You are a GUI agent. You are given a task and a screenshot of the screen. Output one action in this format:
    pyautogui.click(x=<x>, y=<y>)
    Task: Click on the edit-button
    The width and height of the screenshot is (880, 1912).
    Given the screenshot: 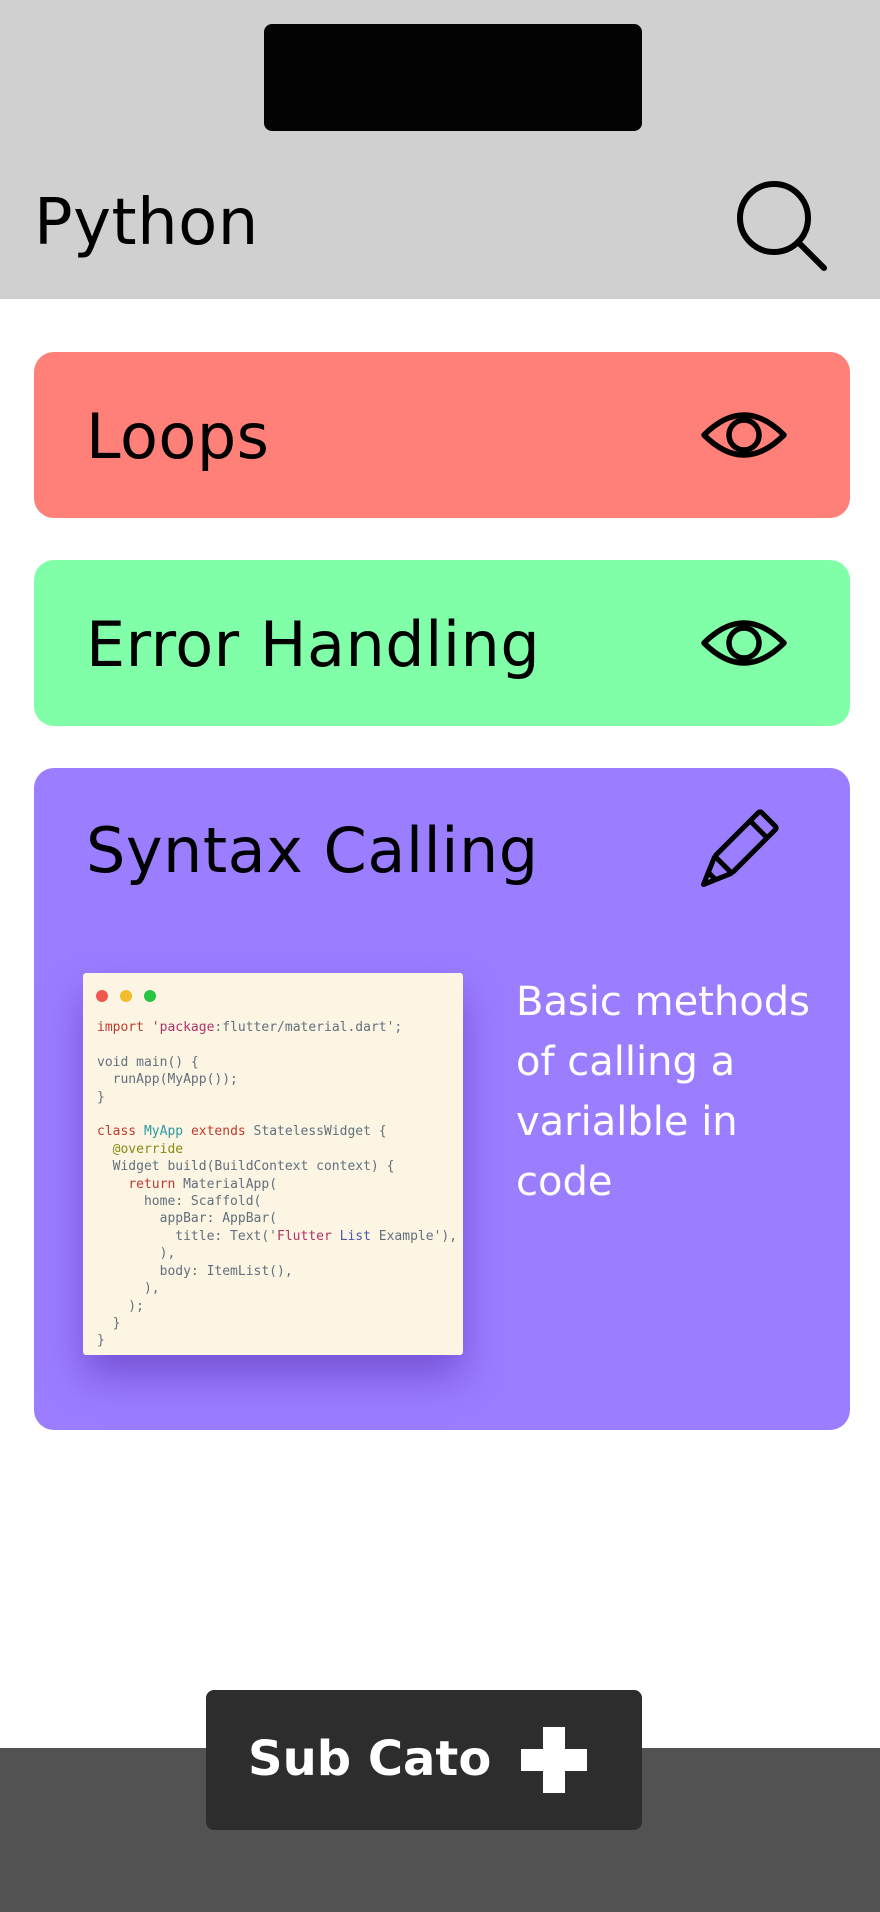 What is the action you would take?
    pyautogui.click(x=736, y=852)
    